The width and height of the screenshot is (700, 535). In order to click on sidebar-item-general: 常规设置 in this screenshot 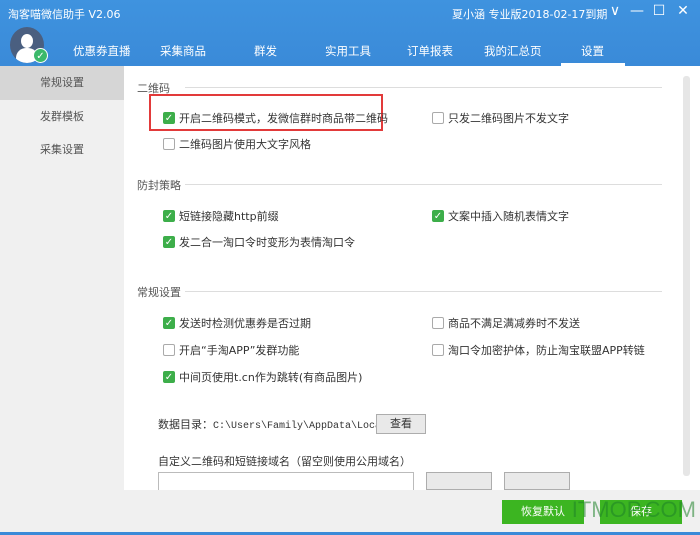, I will do `click(62, 83)`.